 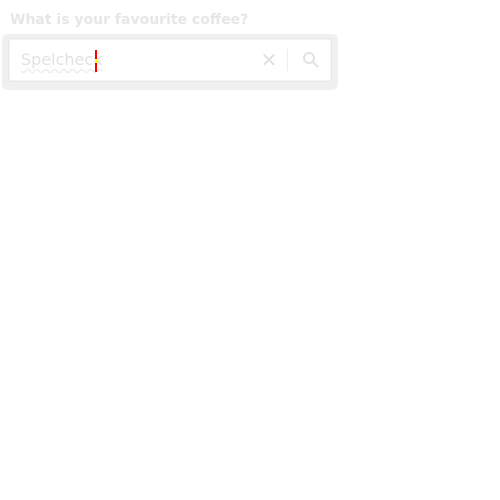 I want to click on search-icon, so click(x=311, y=60).